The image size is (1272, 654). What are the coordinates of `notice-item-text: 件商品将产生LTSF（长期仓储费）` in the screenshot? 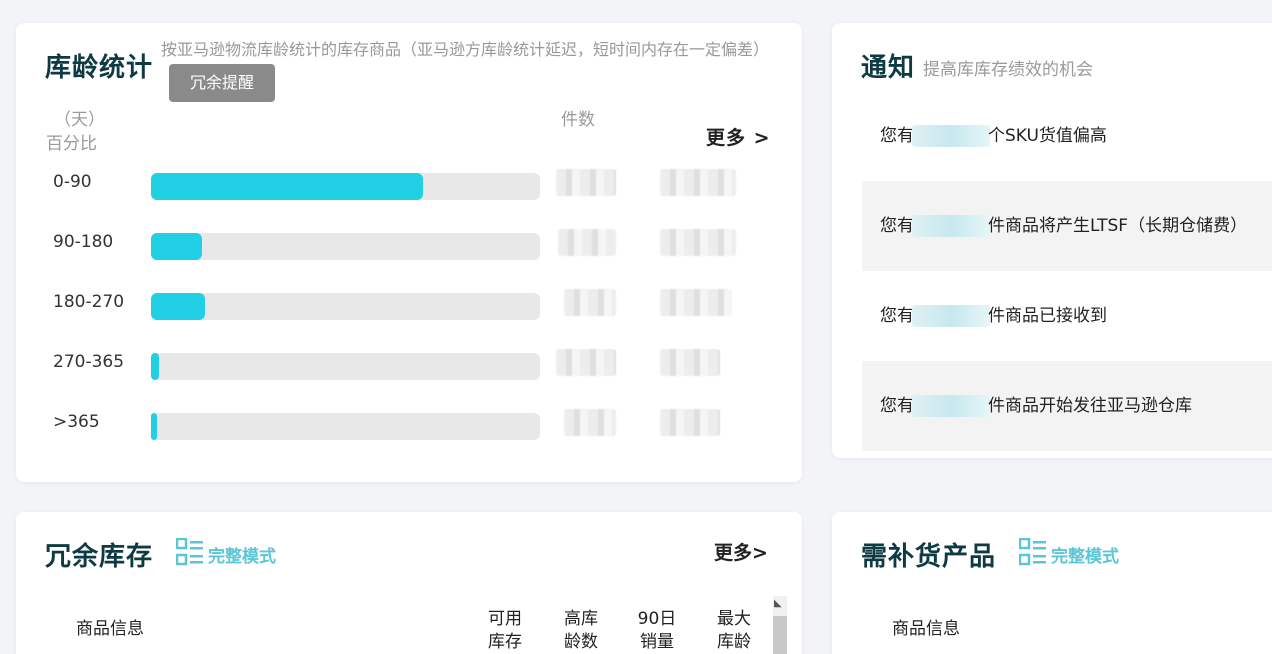 It's located at (1118, 226).